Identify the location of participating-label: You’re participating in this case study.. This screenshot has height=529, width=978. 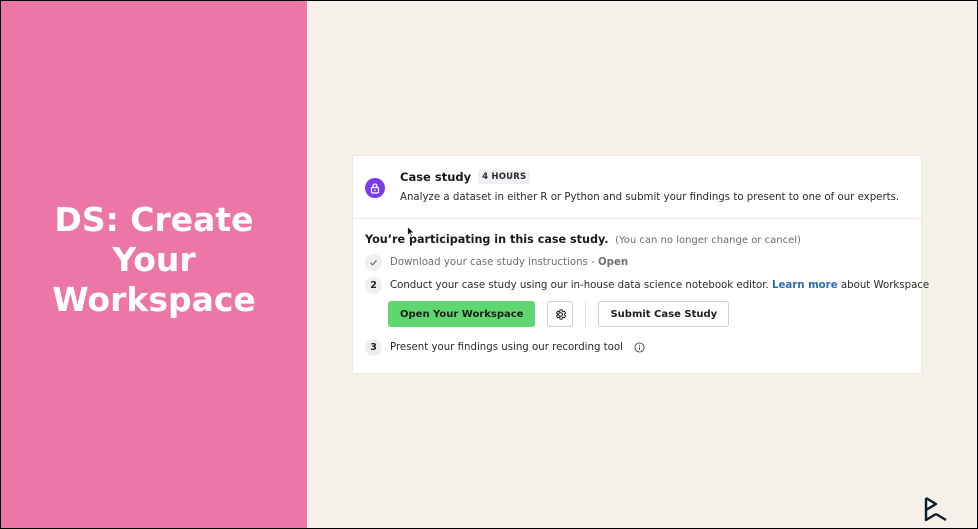
(487, 239).